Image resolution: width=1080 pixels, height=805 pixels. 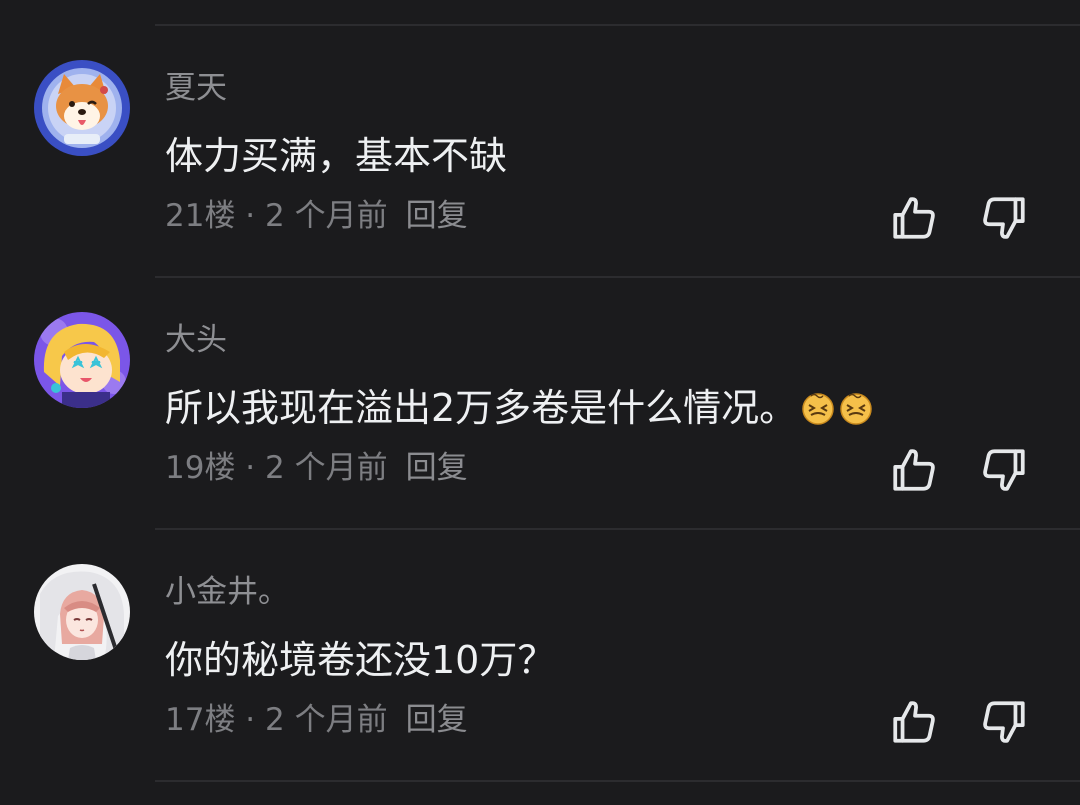 I want to click on comment-meta: 19楼 · 2 个月前 回复, so click(x=316, y=468).